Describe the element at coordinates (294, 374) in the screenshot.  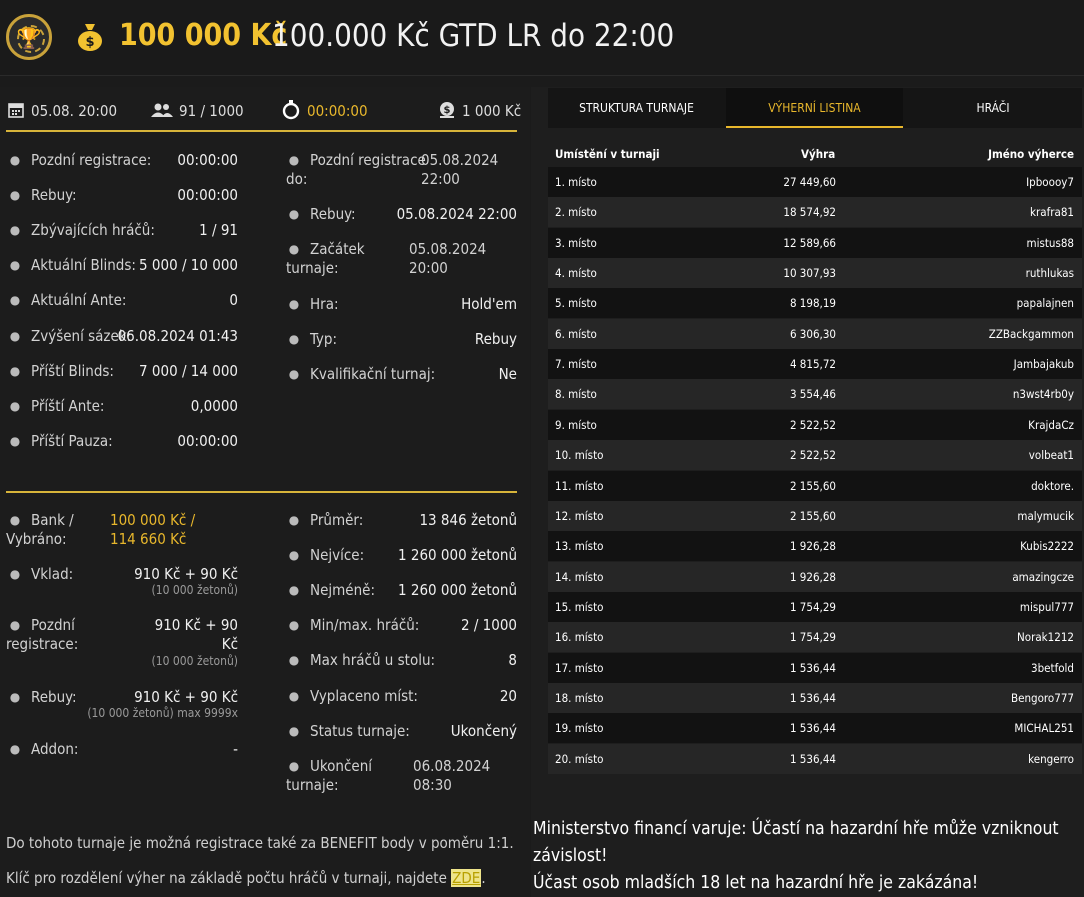
I see `medal-icon: ●` at that location.